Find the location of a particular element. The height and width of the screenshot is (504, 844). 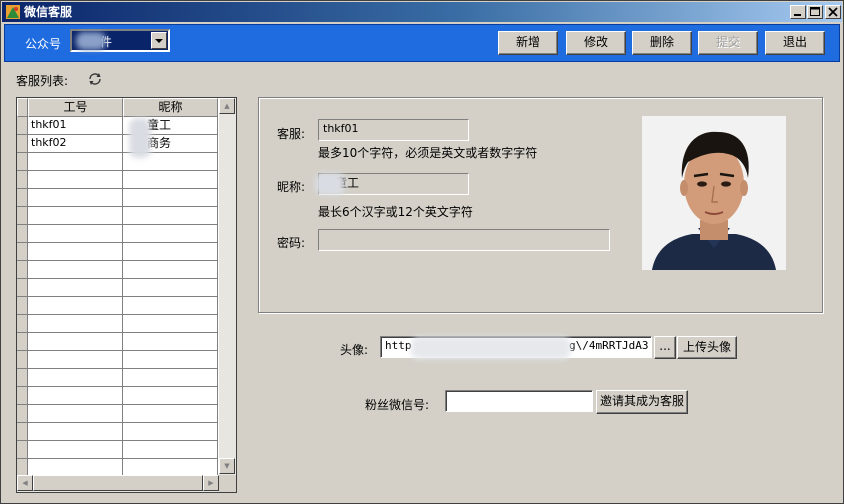

maximize-button is located at coordinates (815, 12).